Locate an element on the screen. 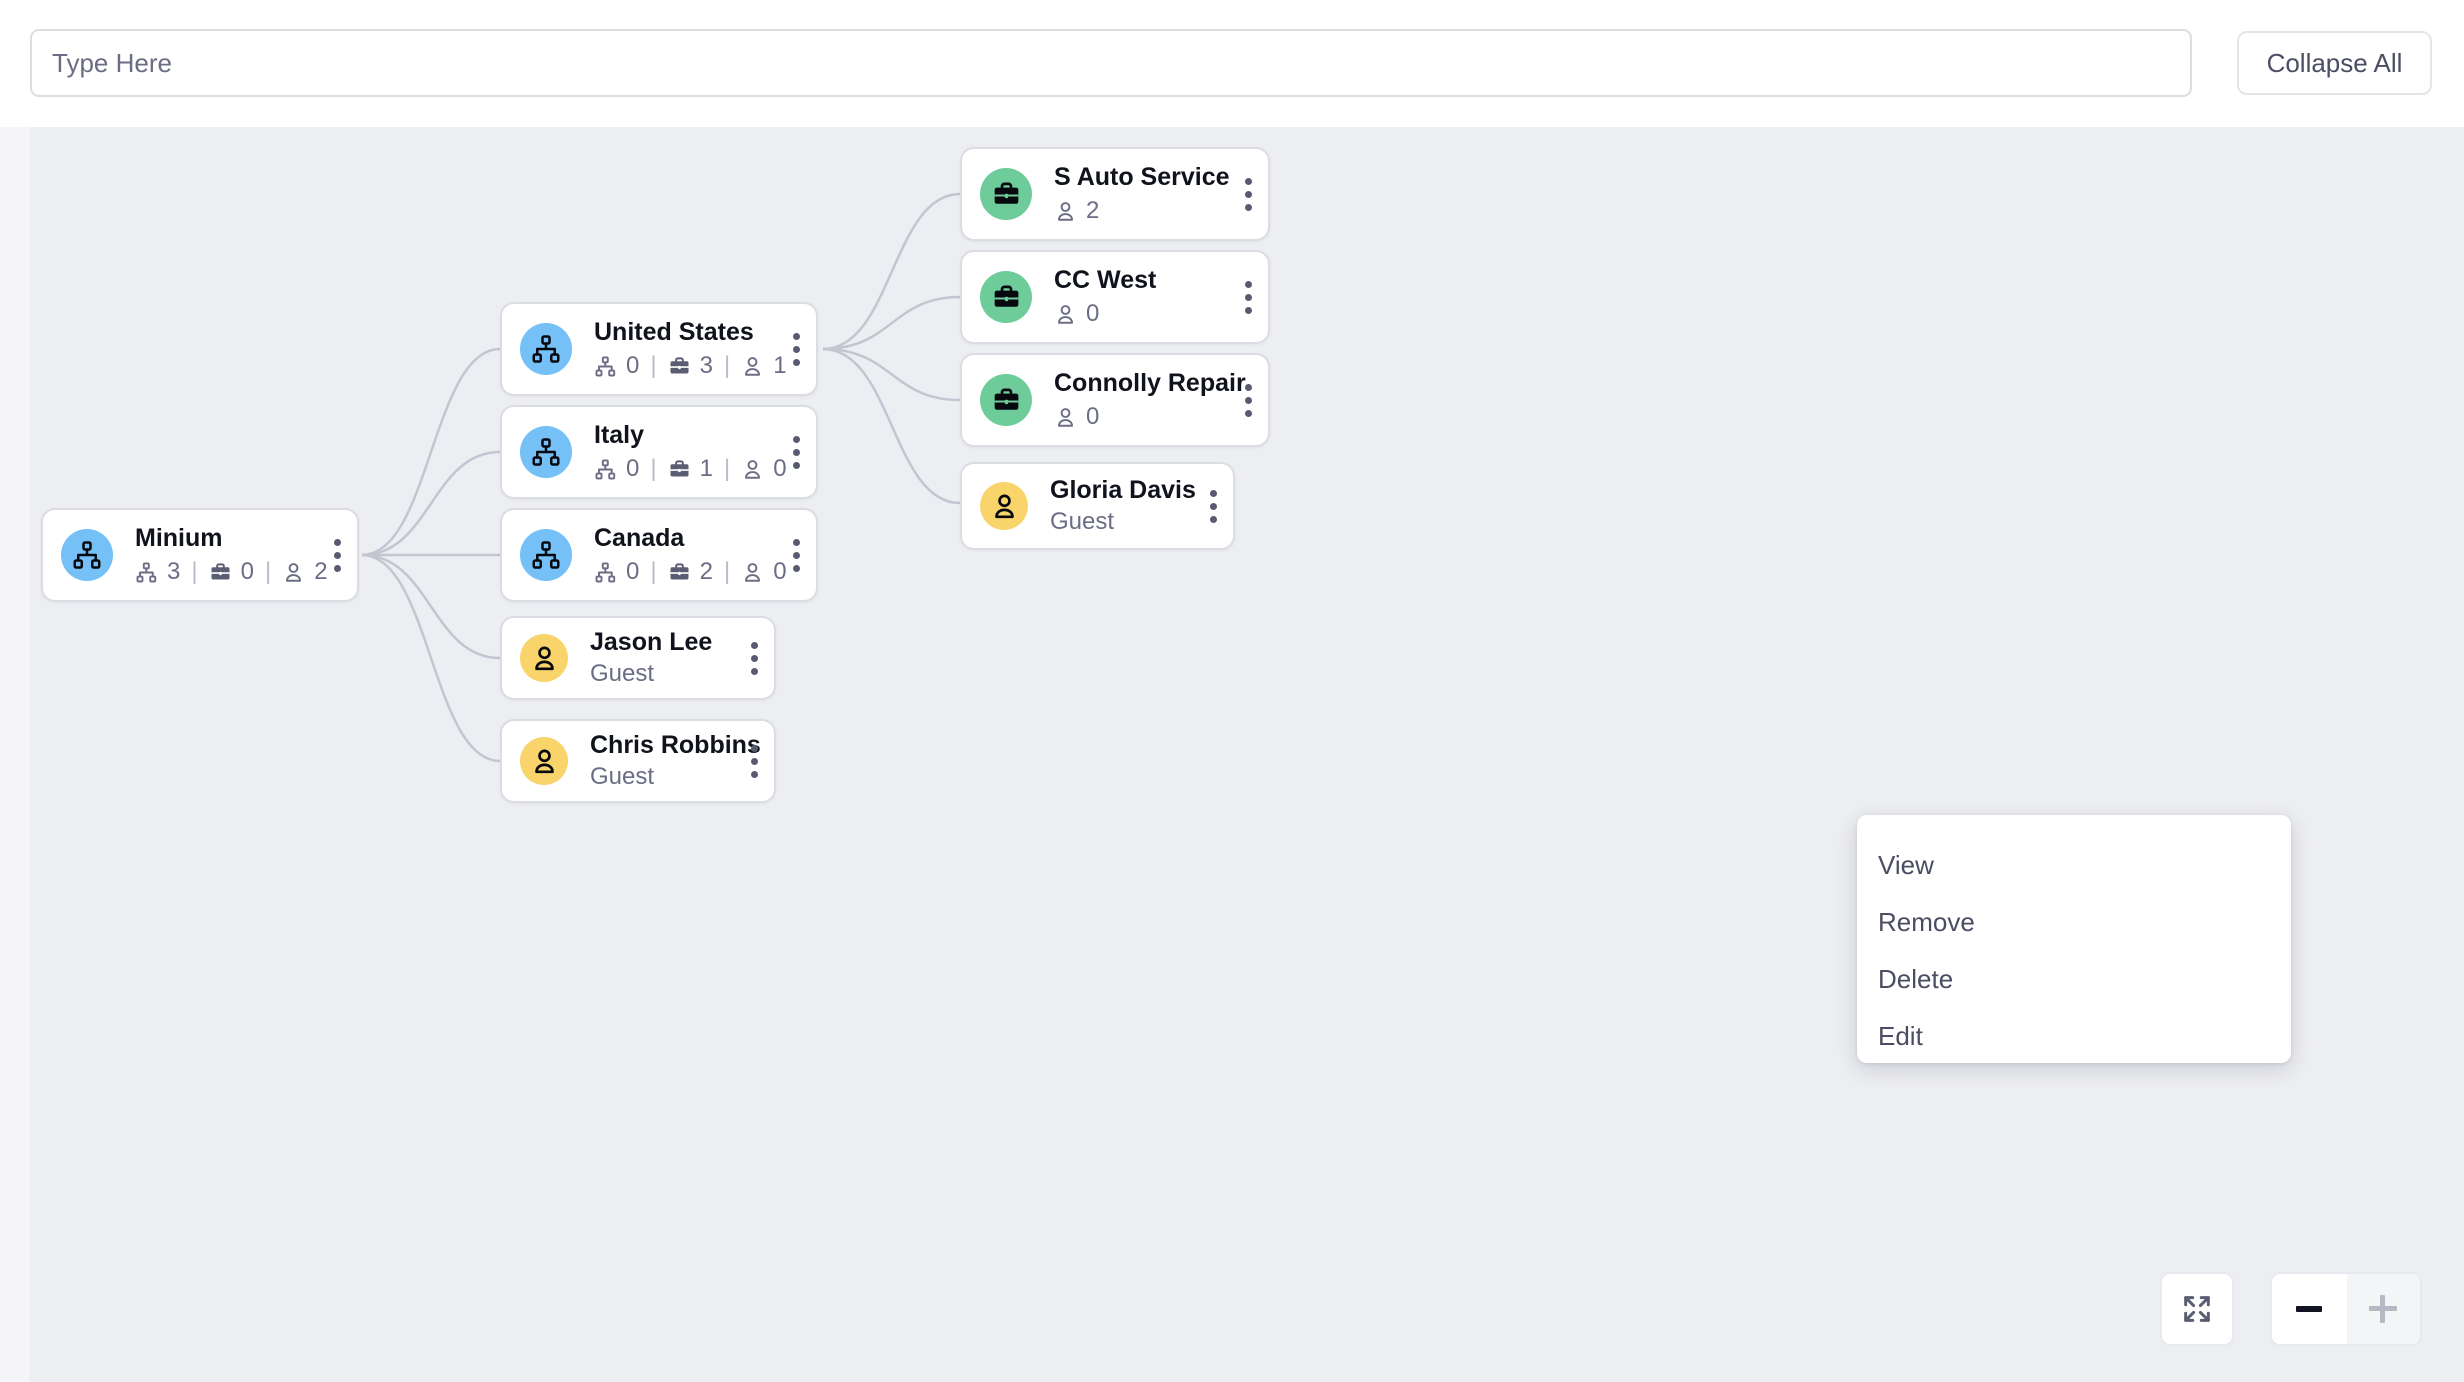  node-title: Jason Lee is located at coordinates (651, 642).